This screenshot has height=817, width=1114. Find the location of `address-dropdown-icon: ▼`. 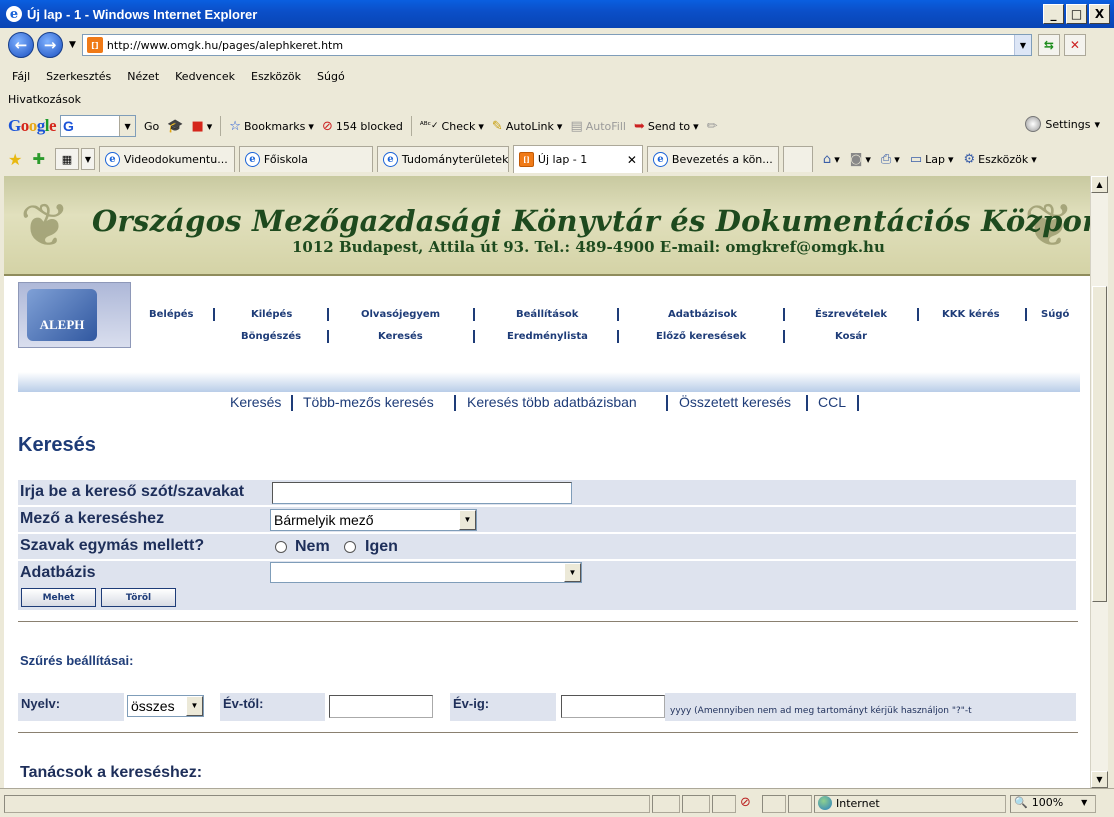

address-dropdown-icon: ▼ is located at coordinates (1022, 45).